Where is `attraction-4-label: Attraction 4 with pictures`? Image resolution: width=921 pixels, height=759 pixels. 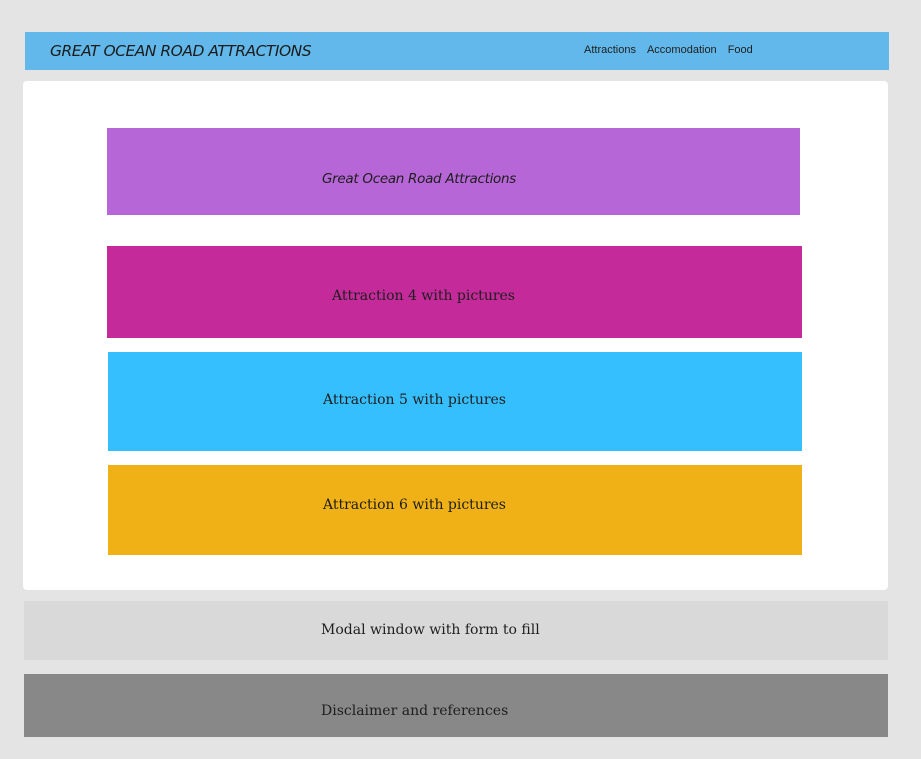
attraction-4-label: Attraction 4 with pictures is located at coordinates (423, 296).